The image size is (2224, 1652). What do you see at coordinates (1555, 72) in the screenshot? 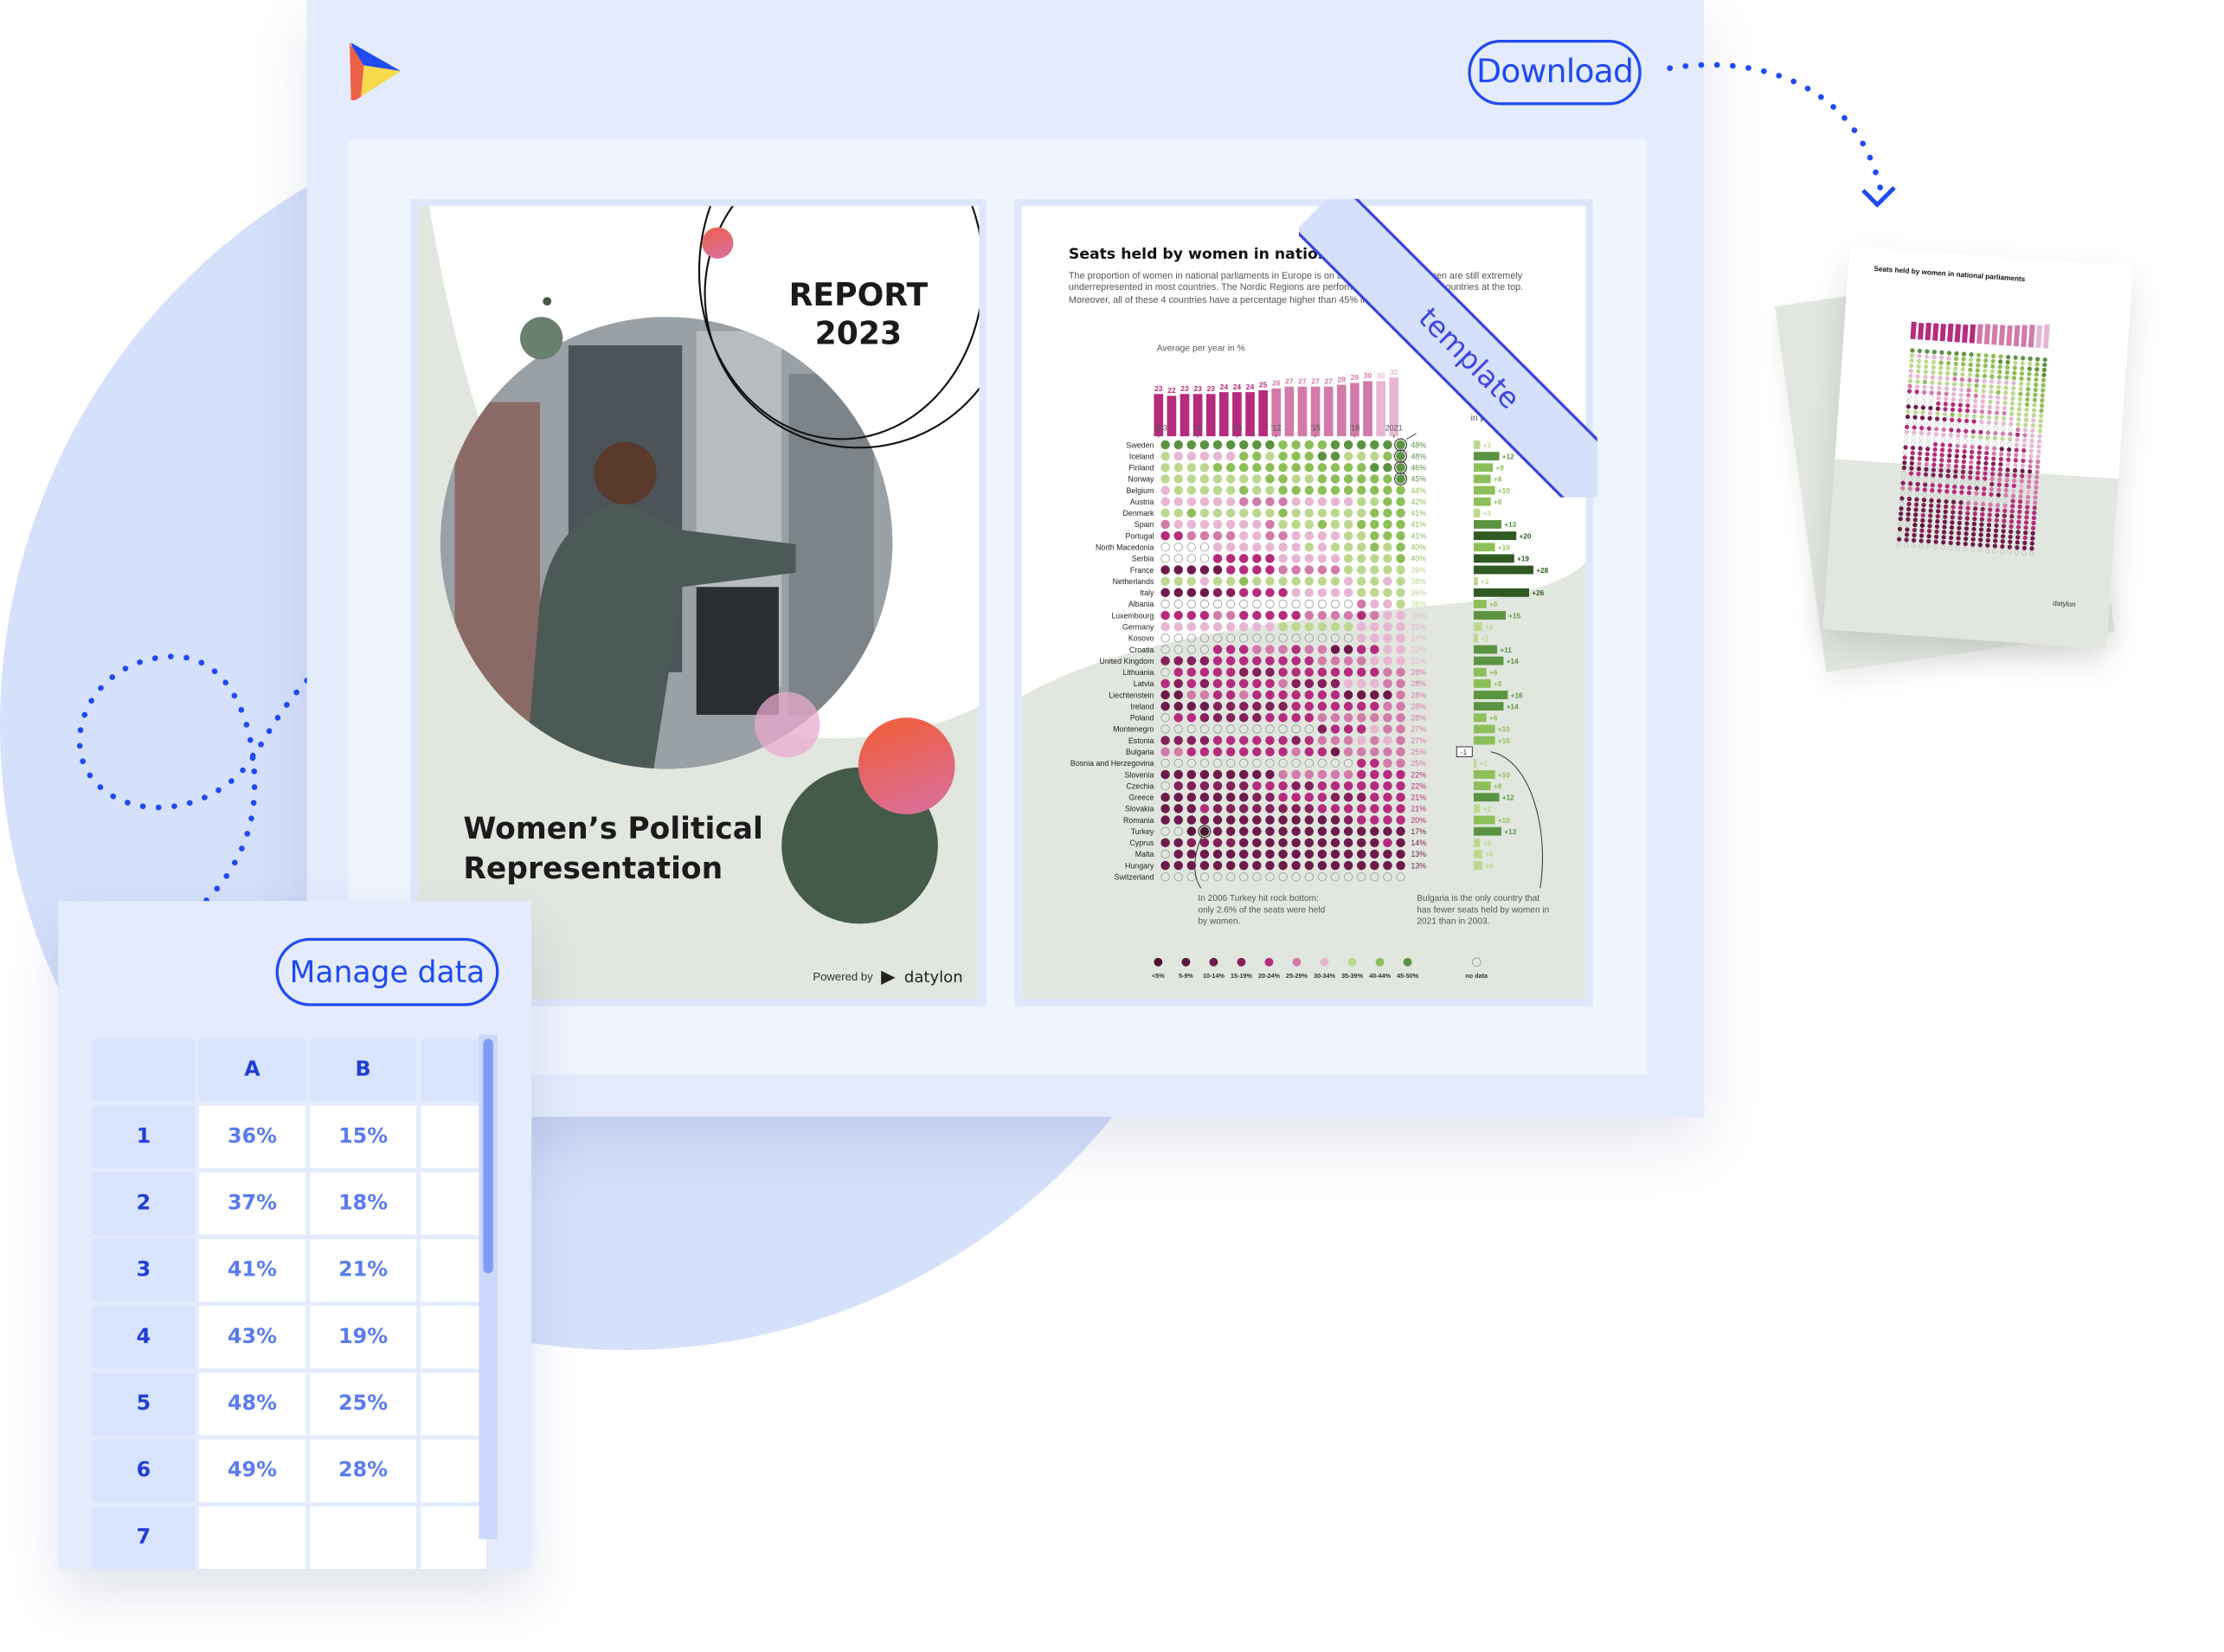
I see `download-button: Download` at bounding box center [1555, 72].